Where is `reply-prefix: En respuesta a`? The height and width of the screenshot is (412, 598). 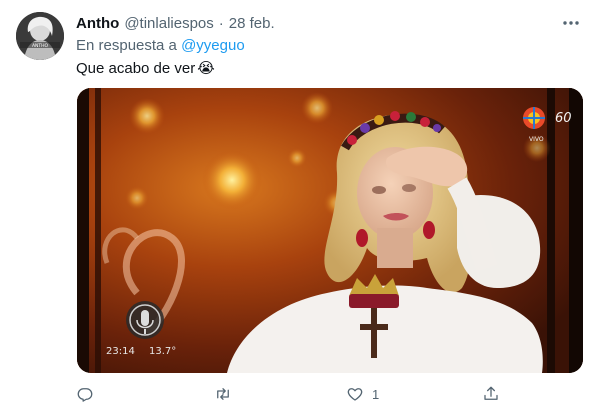 reply-prefix: En respuesta a is located at coordinates (126, 45).